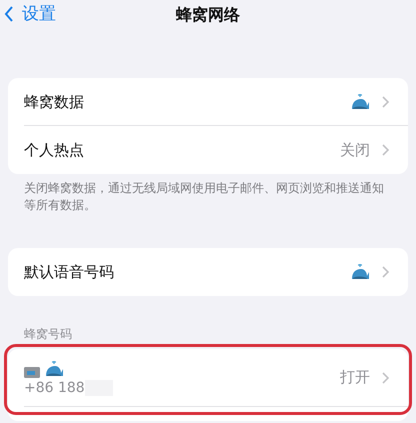  Describe the element at coordinates (9, 14) in the screenshot. I see `back-icon` at that location.